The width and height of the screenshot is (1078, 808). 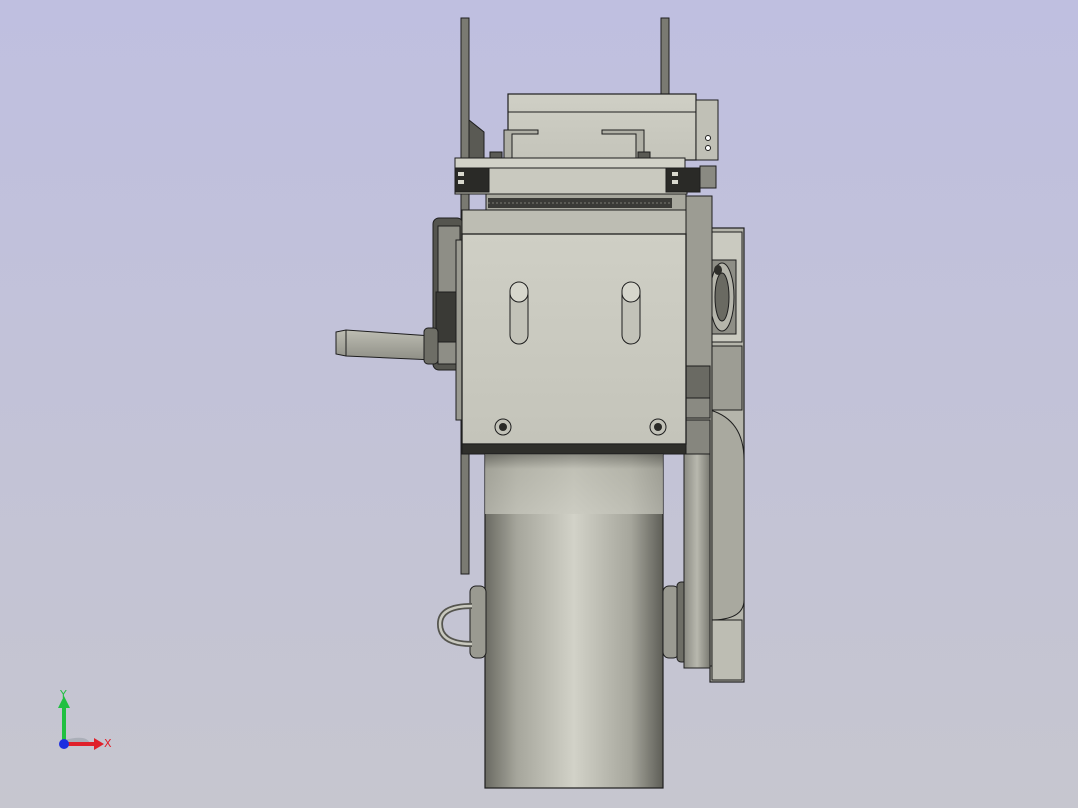 I want to click on top-cap-box, so click(x=604, y=127).